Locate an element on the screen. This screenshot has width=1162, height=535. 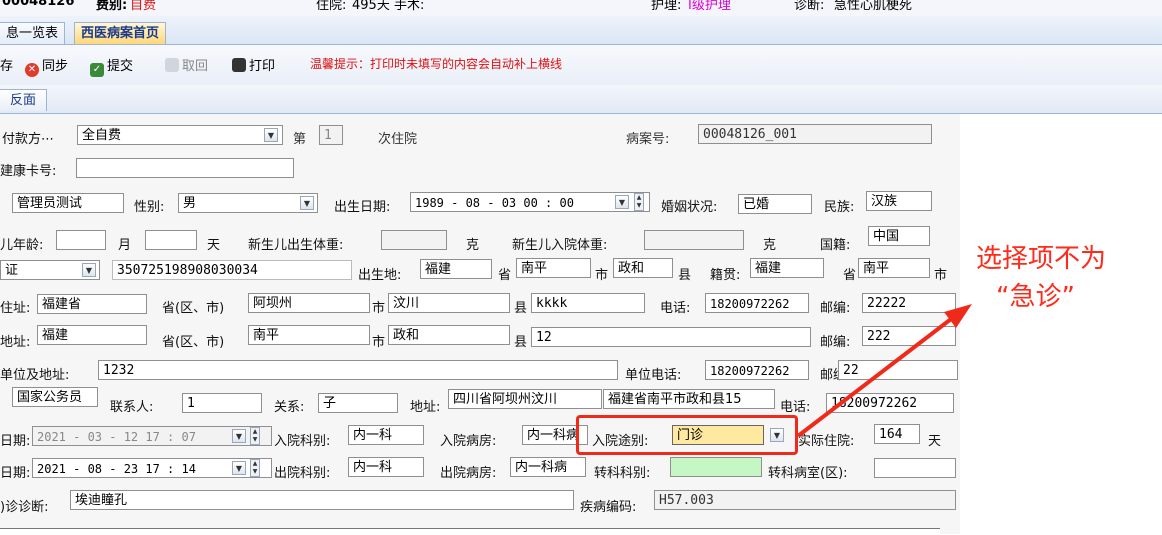
discharge-ward-field: 内一科病 is located at coordinates (548, 467).